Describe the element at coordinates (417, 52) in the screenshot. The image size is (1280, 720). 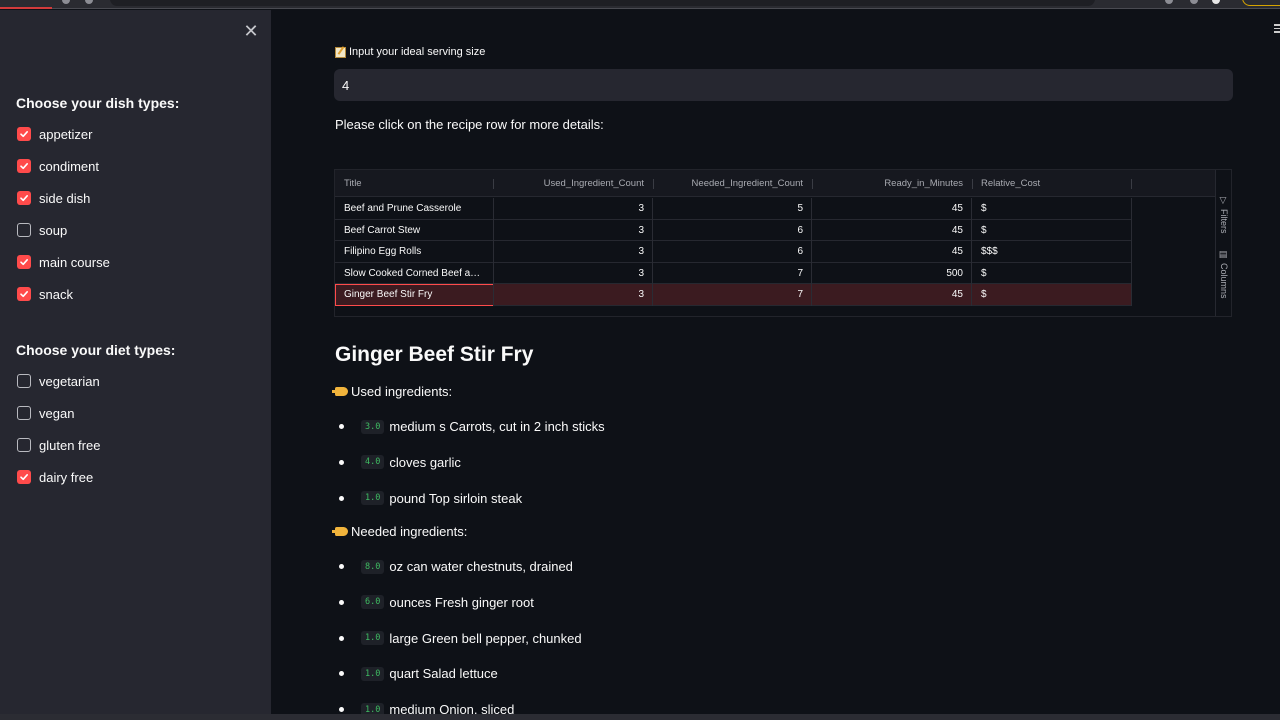
I see `serving-size-label-text: Input your ideal serving size` at that location.